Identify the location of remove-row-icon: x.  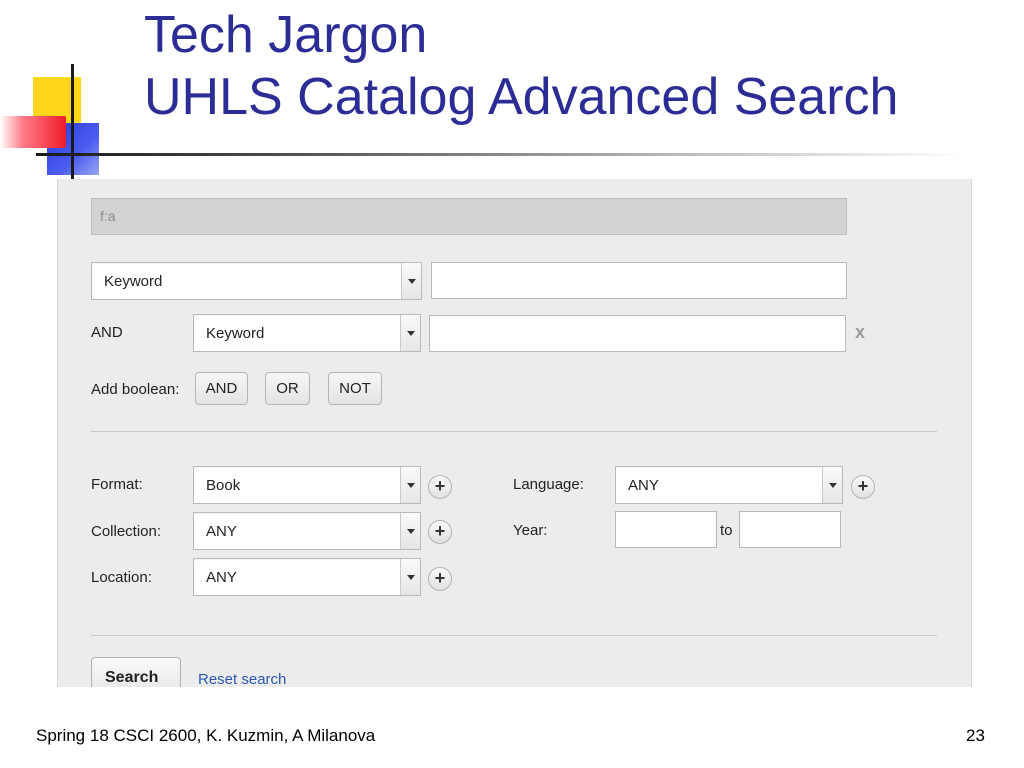
(860, 332).